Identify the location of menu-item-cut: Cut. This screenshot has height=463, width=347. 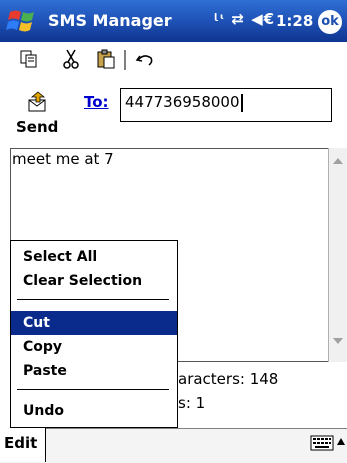
(94, 323).